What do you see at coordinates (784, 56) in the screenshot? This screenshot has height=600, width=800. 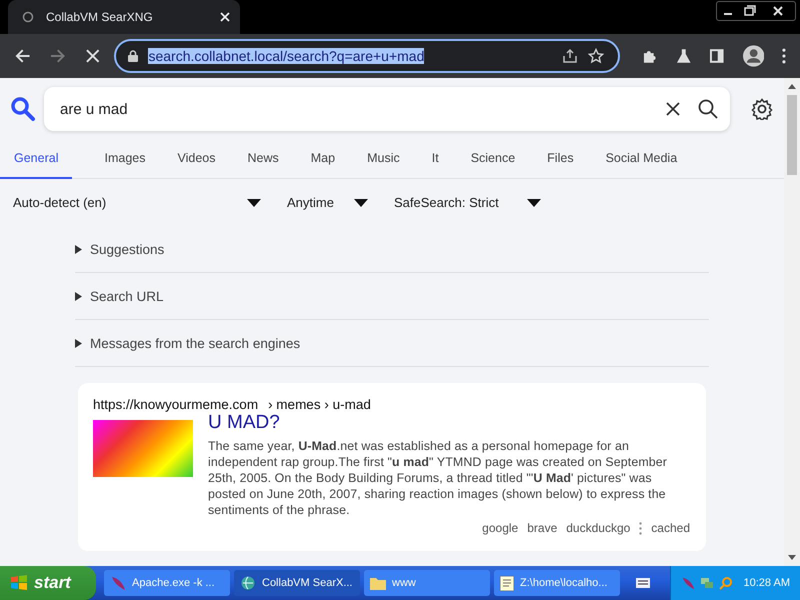 I see `menu-icon` at bounding box center [784, 56].